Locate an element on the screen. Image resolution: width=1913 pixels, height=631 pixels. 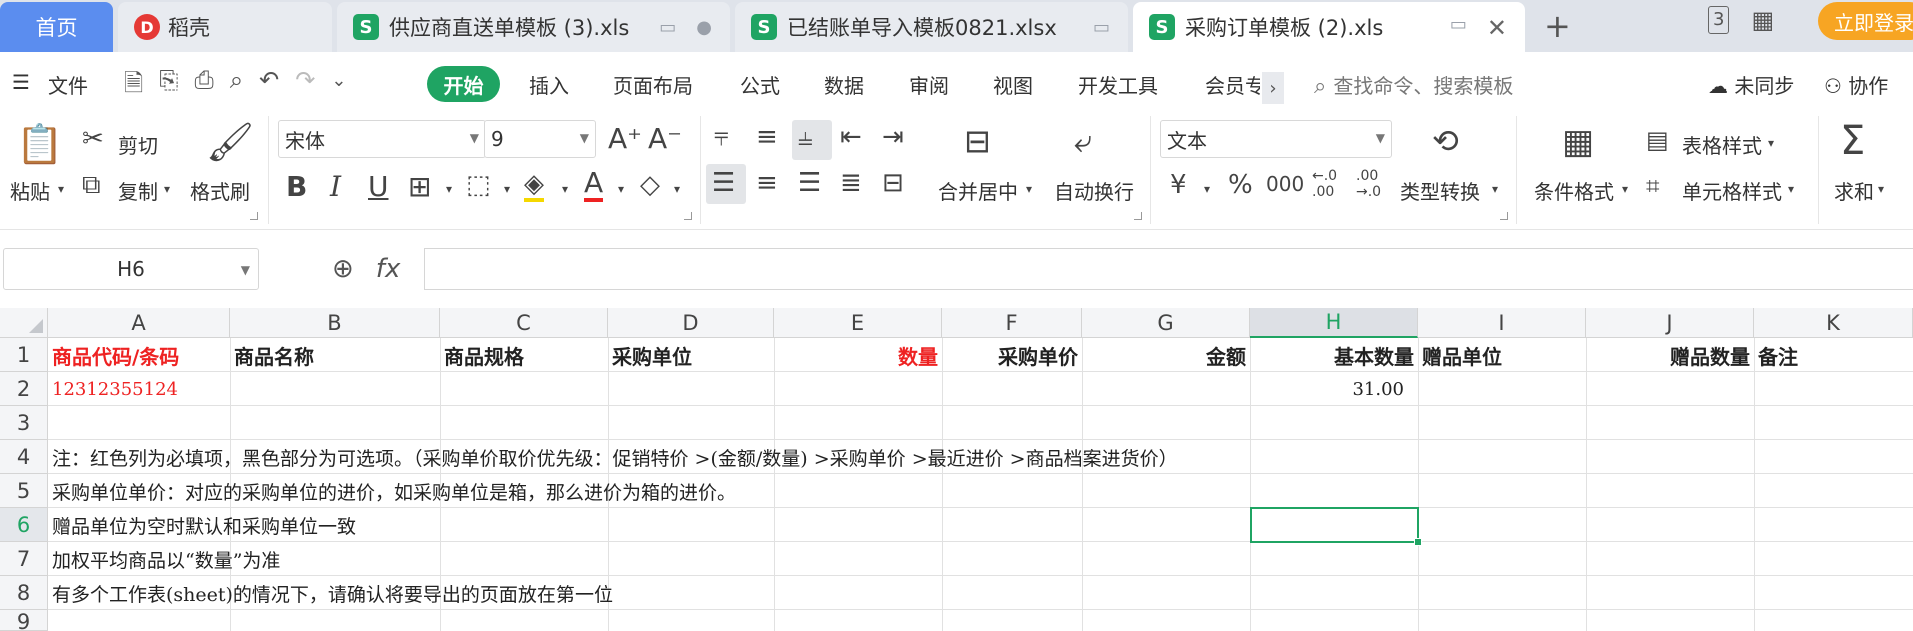
cell-j1: 赠品数量 is located at coordinates (1670, 355).